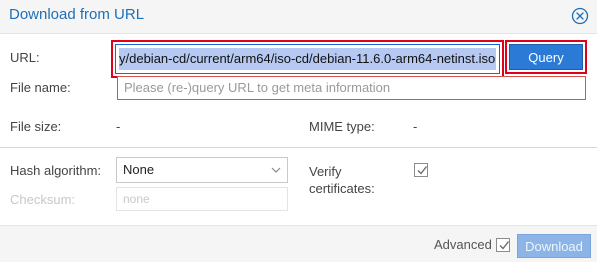 The width and height of the screenshot is (597, 262). I want to click on hash-algorithm-select: None, so click(202, 170).